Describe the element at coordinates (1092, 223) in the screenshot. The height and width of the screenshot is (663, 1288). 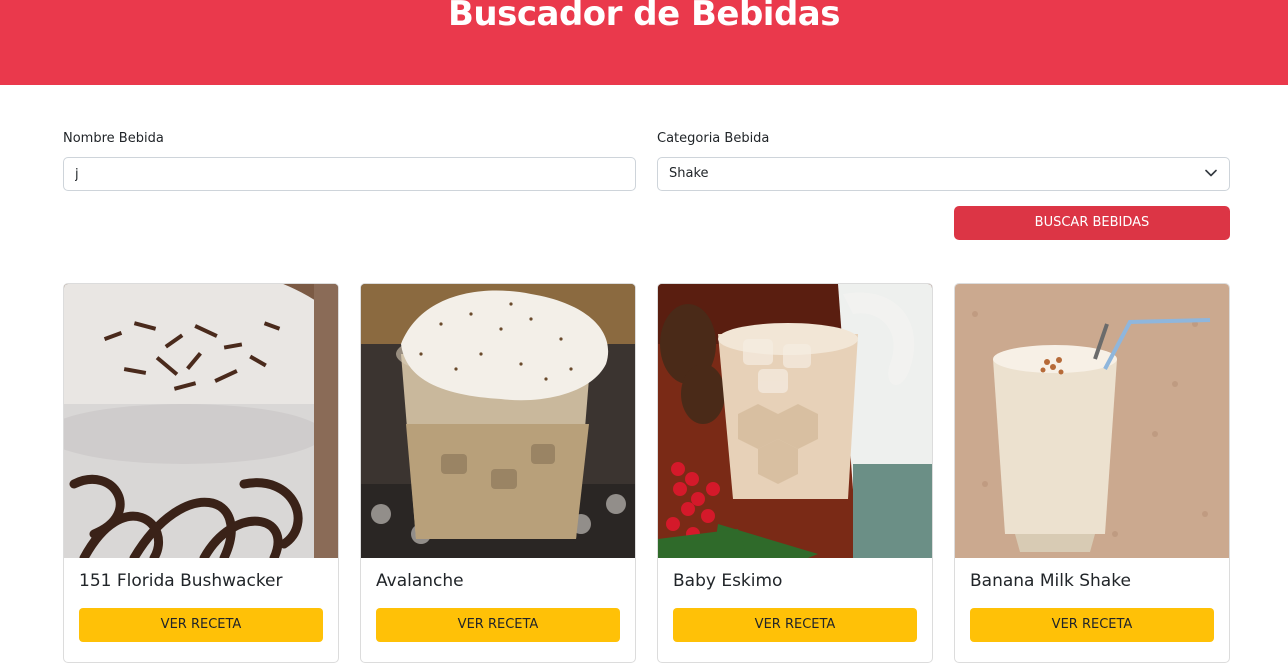
I see `search-drinks-button: Buscar Bebidas` at that location.